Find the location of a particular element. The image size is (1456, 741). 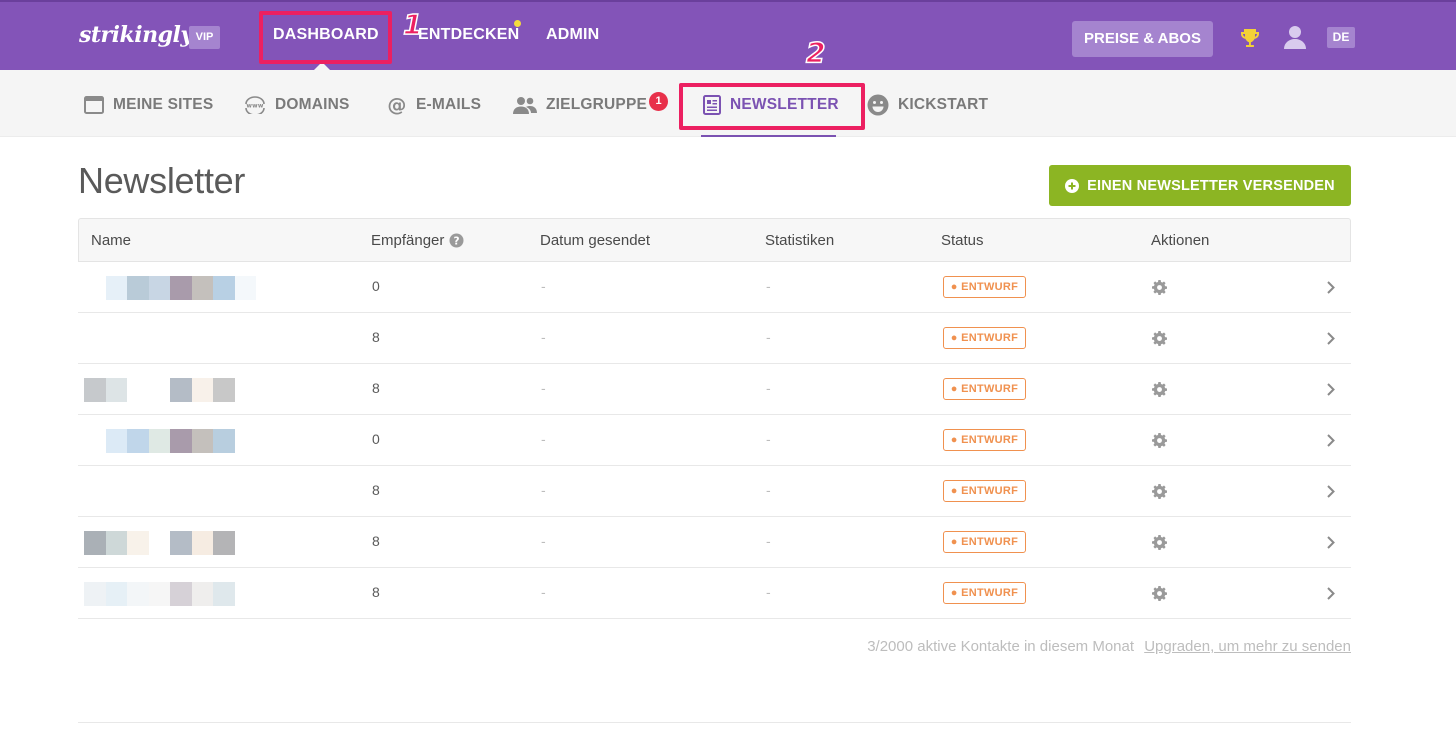

plus-circle-icon is located at coordinates (1072, 185).